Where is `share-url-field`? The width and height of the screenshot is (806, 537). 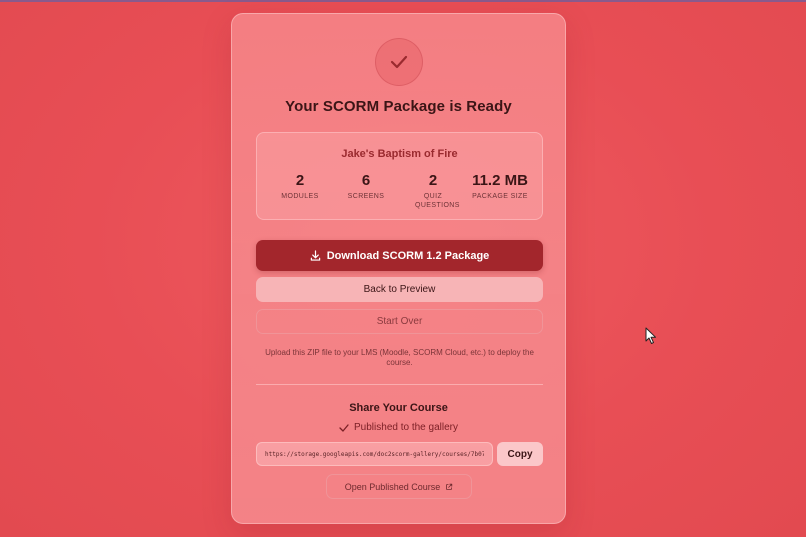 share-url-field is located at coordinates (374, 454).